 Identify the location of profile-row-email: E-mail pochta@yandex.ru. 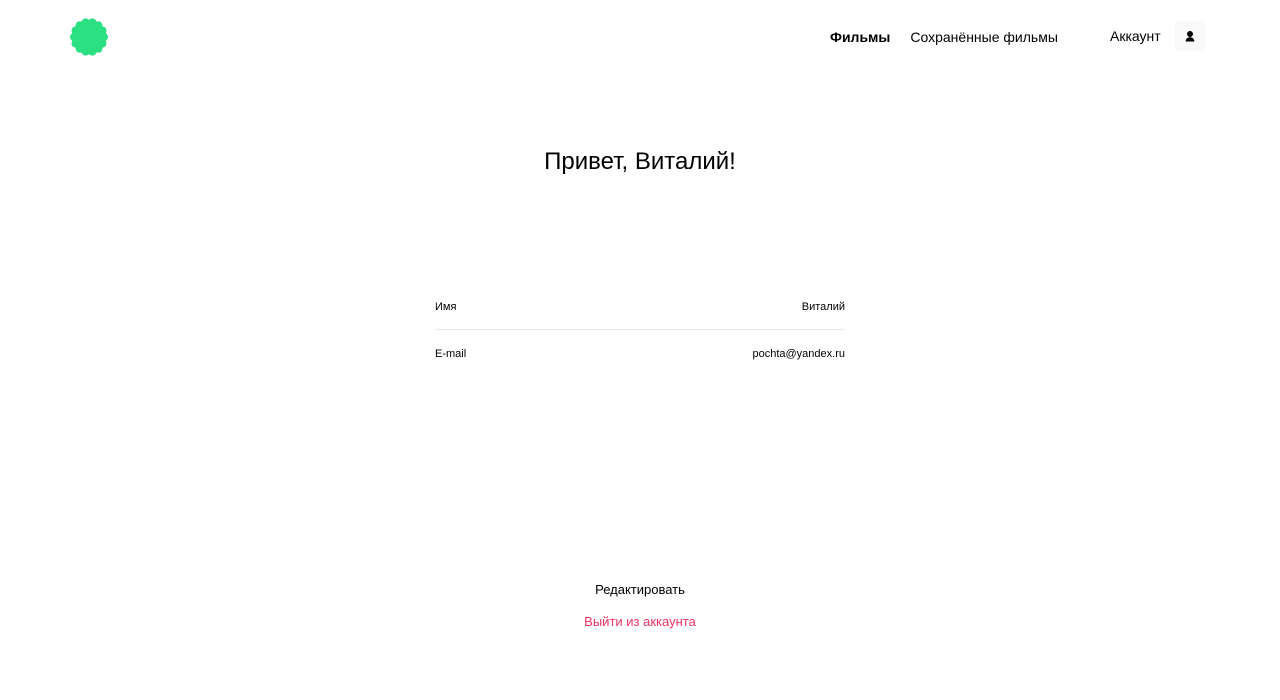
(640, 345).